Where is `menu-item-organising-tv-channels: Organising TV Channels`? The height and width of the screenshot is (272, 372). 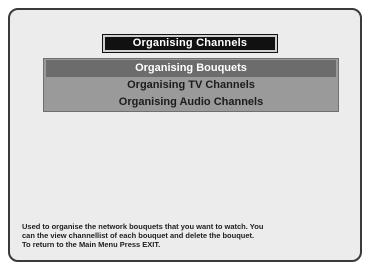 menu-item-organising-tv-channels: Organising TV Channels is located at coordinates (191, 85).